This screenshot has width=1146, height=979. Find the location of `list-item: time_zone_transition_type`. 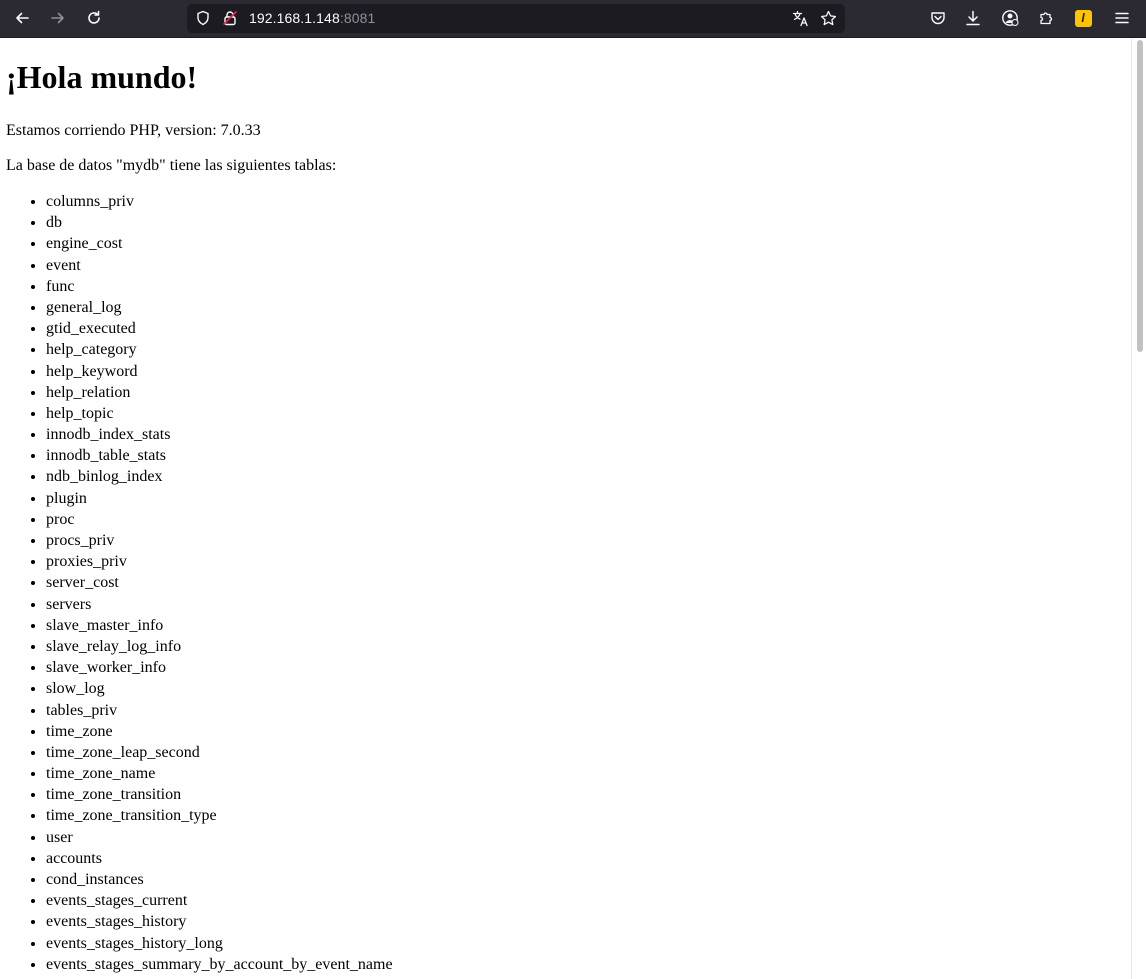

list-item: time_zone_transition_type is located at coordinates (585, 817).